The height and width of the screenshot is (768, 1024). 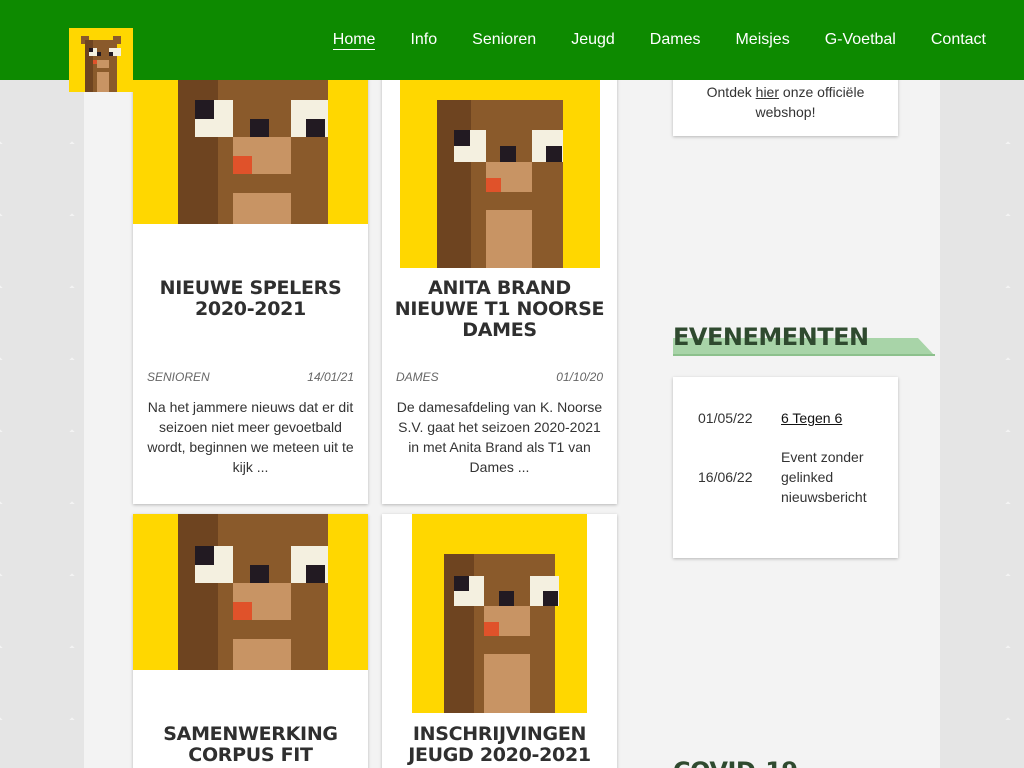 What do you see at coordinates (735, 762) in the screenshot?
I see `covid-title: COVID-19` at bounding box center [735, 762].